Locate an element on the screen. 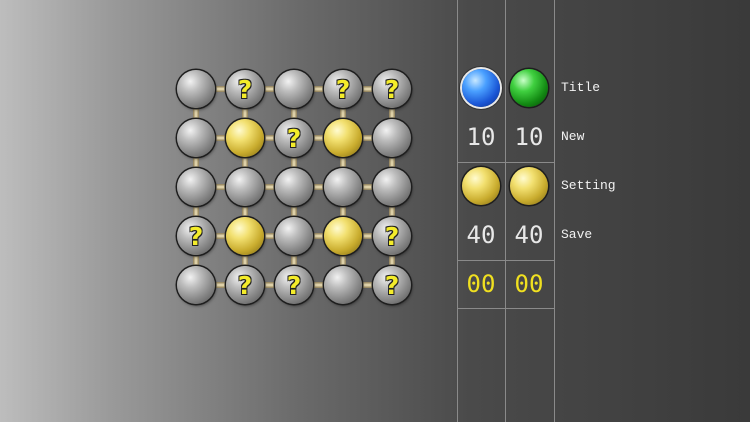 This screenshot has width=750, height=422. setting-button: Setting is located at coordinates (588, 185).